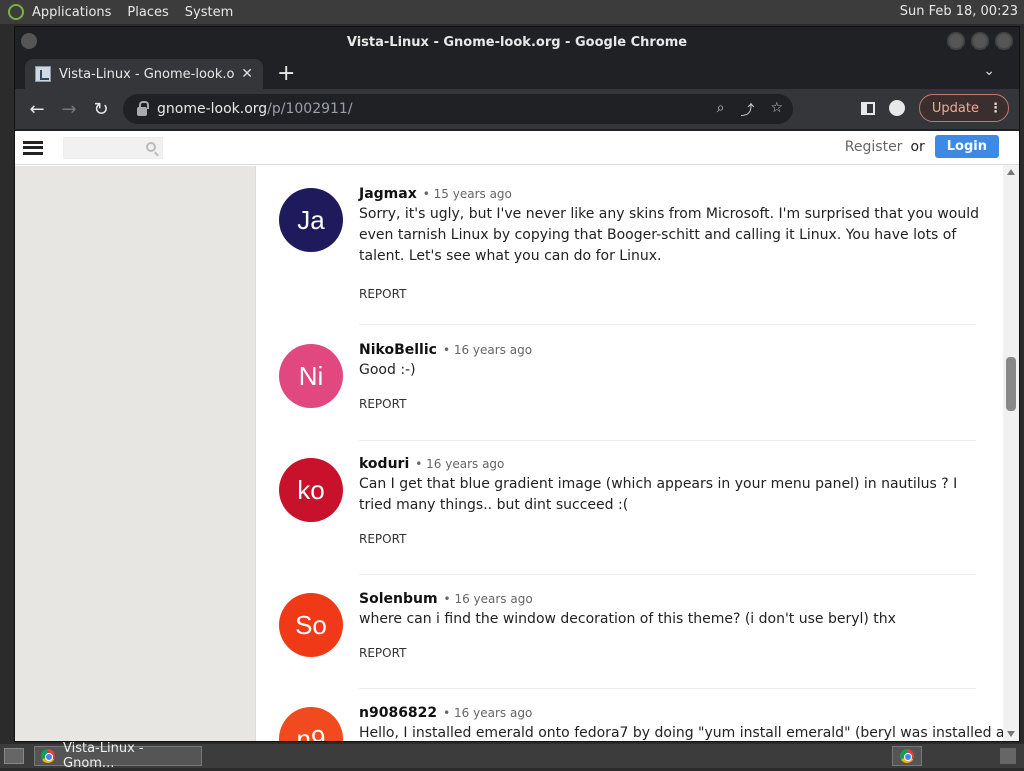 The width and height of the screenshot is (1024, 771). What do you see at coordinates (212, 109) in the screenshot?
I see `url-host: gnome-look.org` at bounding box center [212, 109].